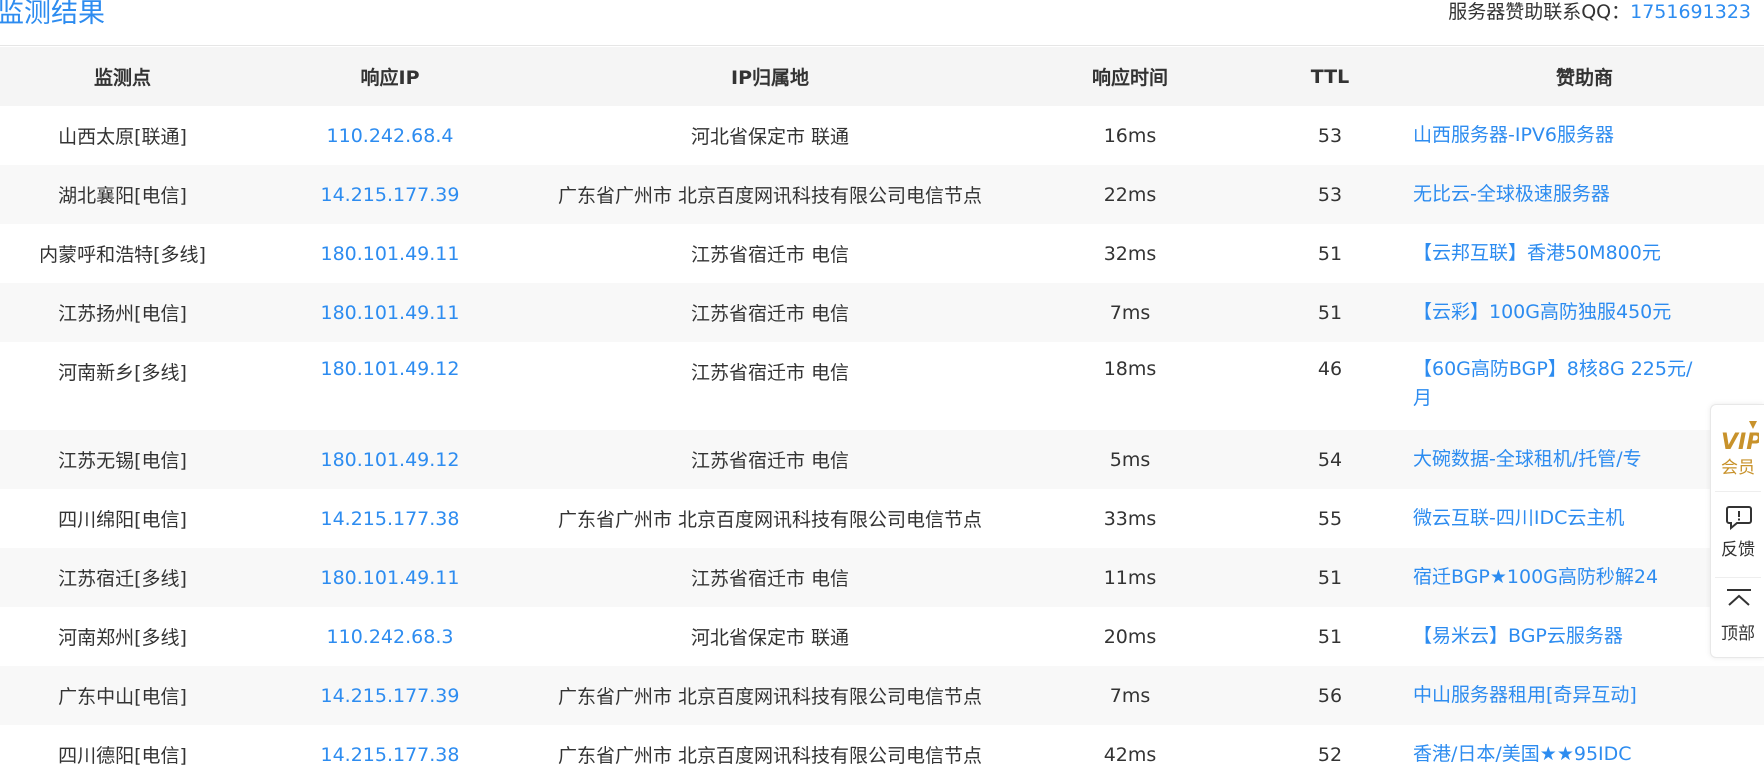 This screenshot has width=1764, height=765. I want to click on column-header-sponsor: 赞助商, so click(1584, 76).